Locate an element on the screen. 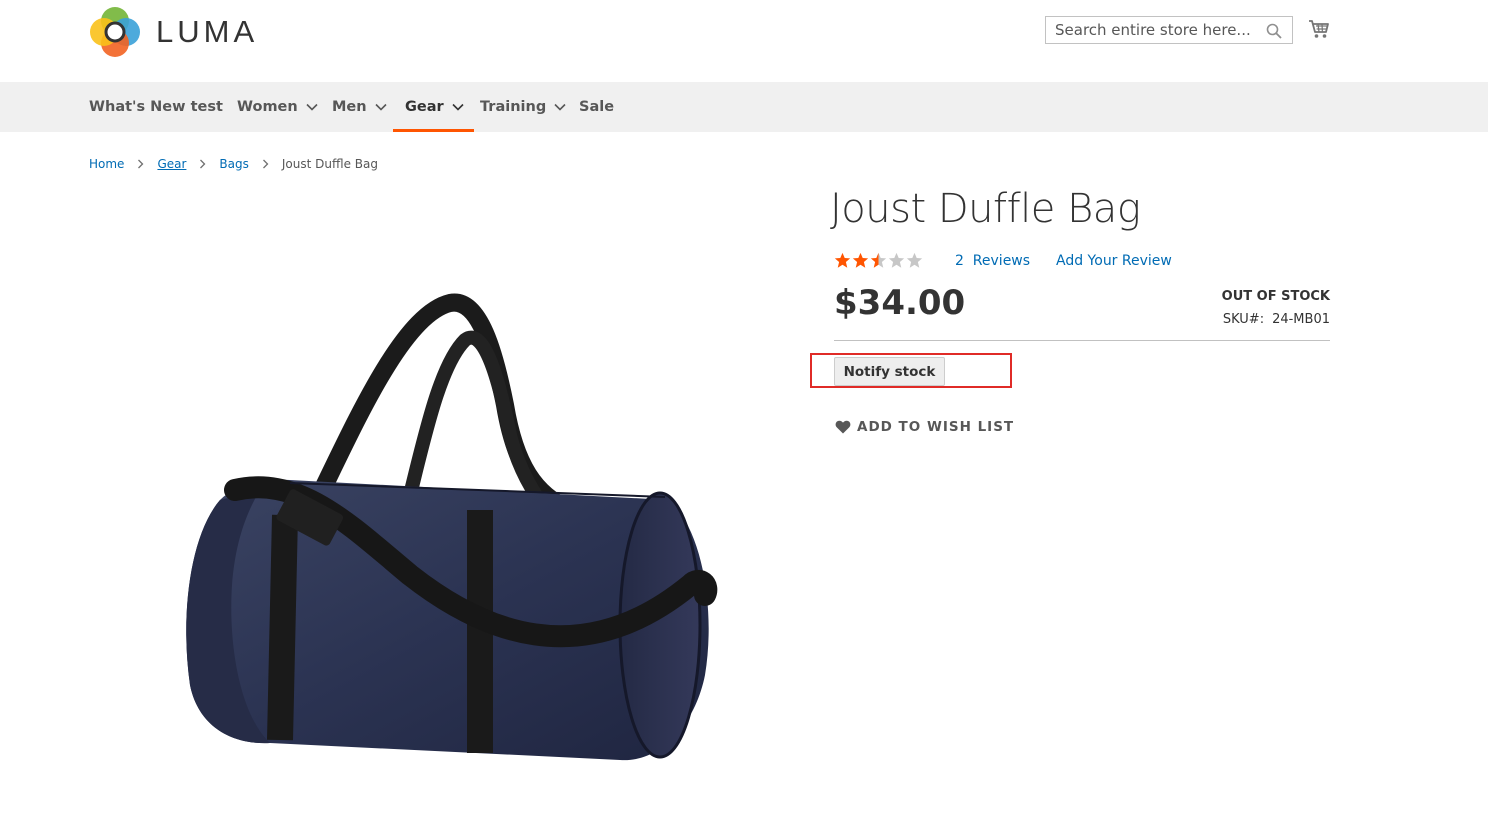 Image resolution: width=1488 pixels, height=837 pixels. site-header: LUMA is located at coordinates (744, 41).